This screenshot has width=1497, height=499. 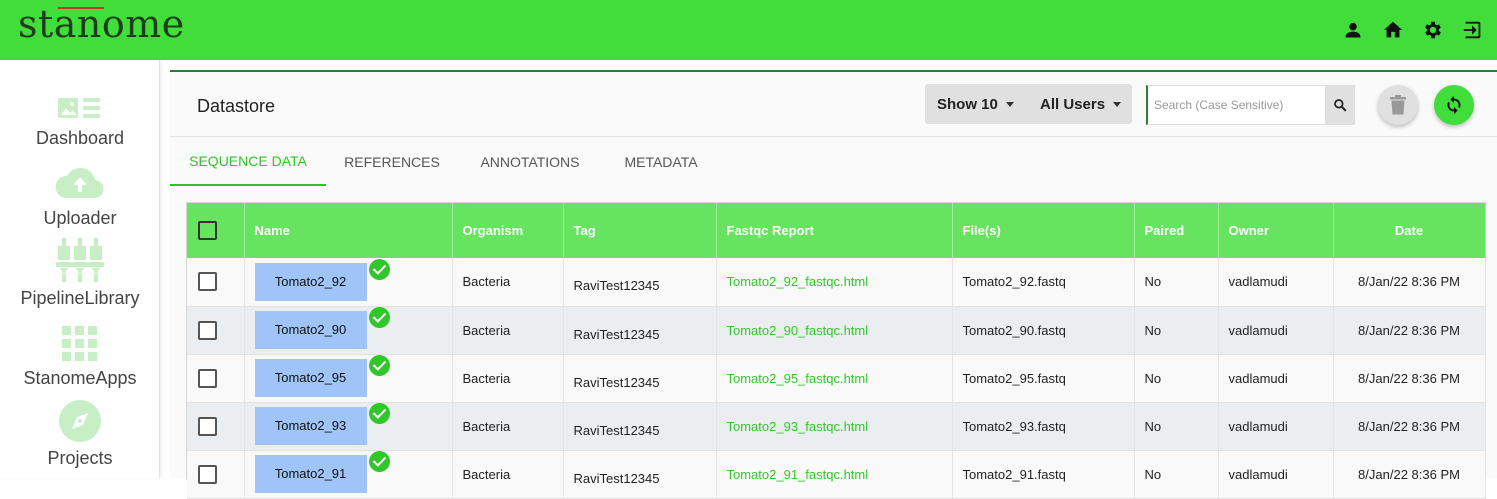 I want to click on name-cell: Tomato2_93, so click(x=348, y=426).